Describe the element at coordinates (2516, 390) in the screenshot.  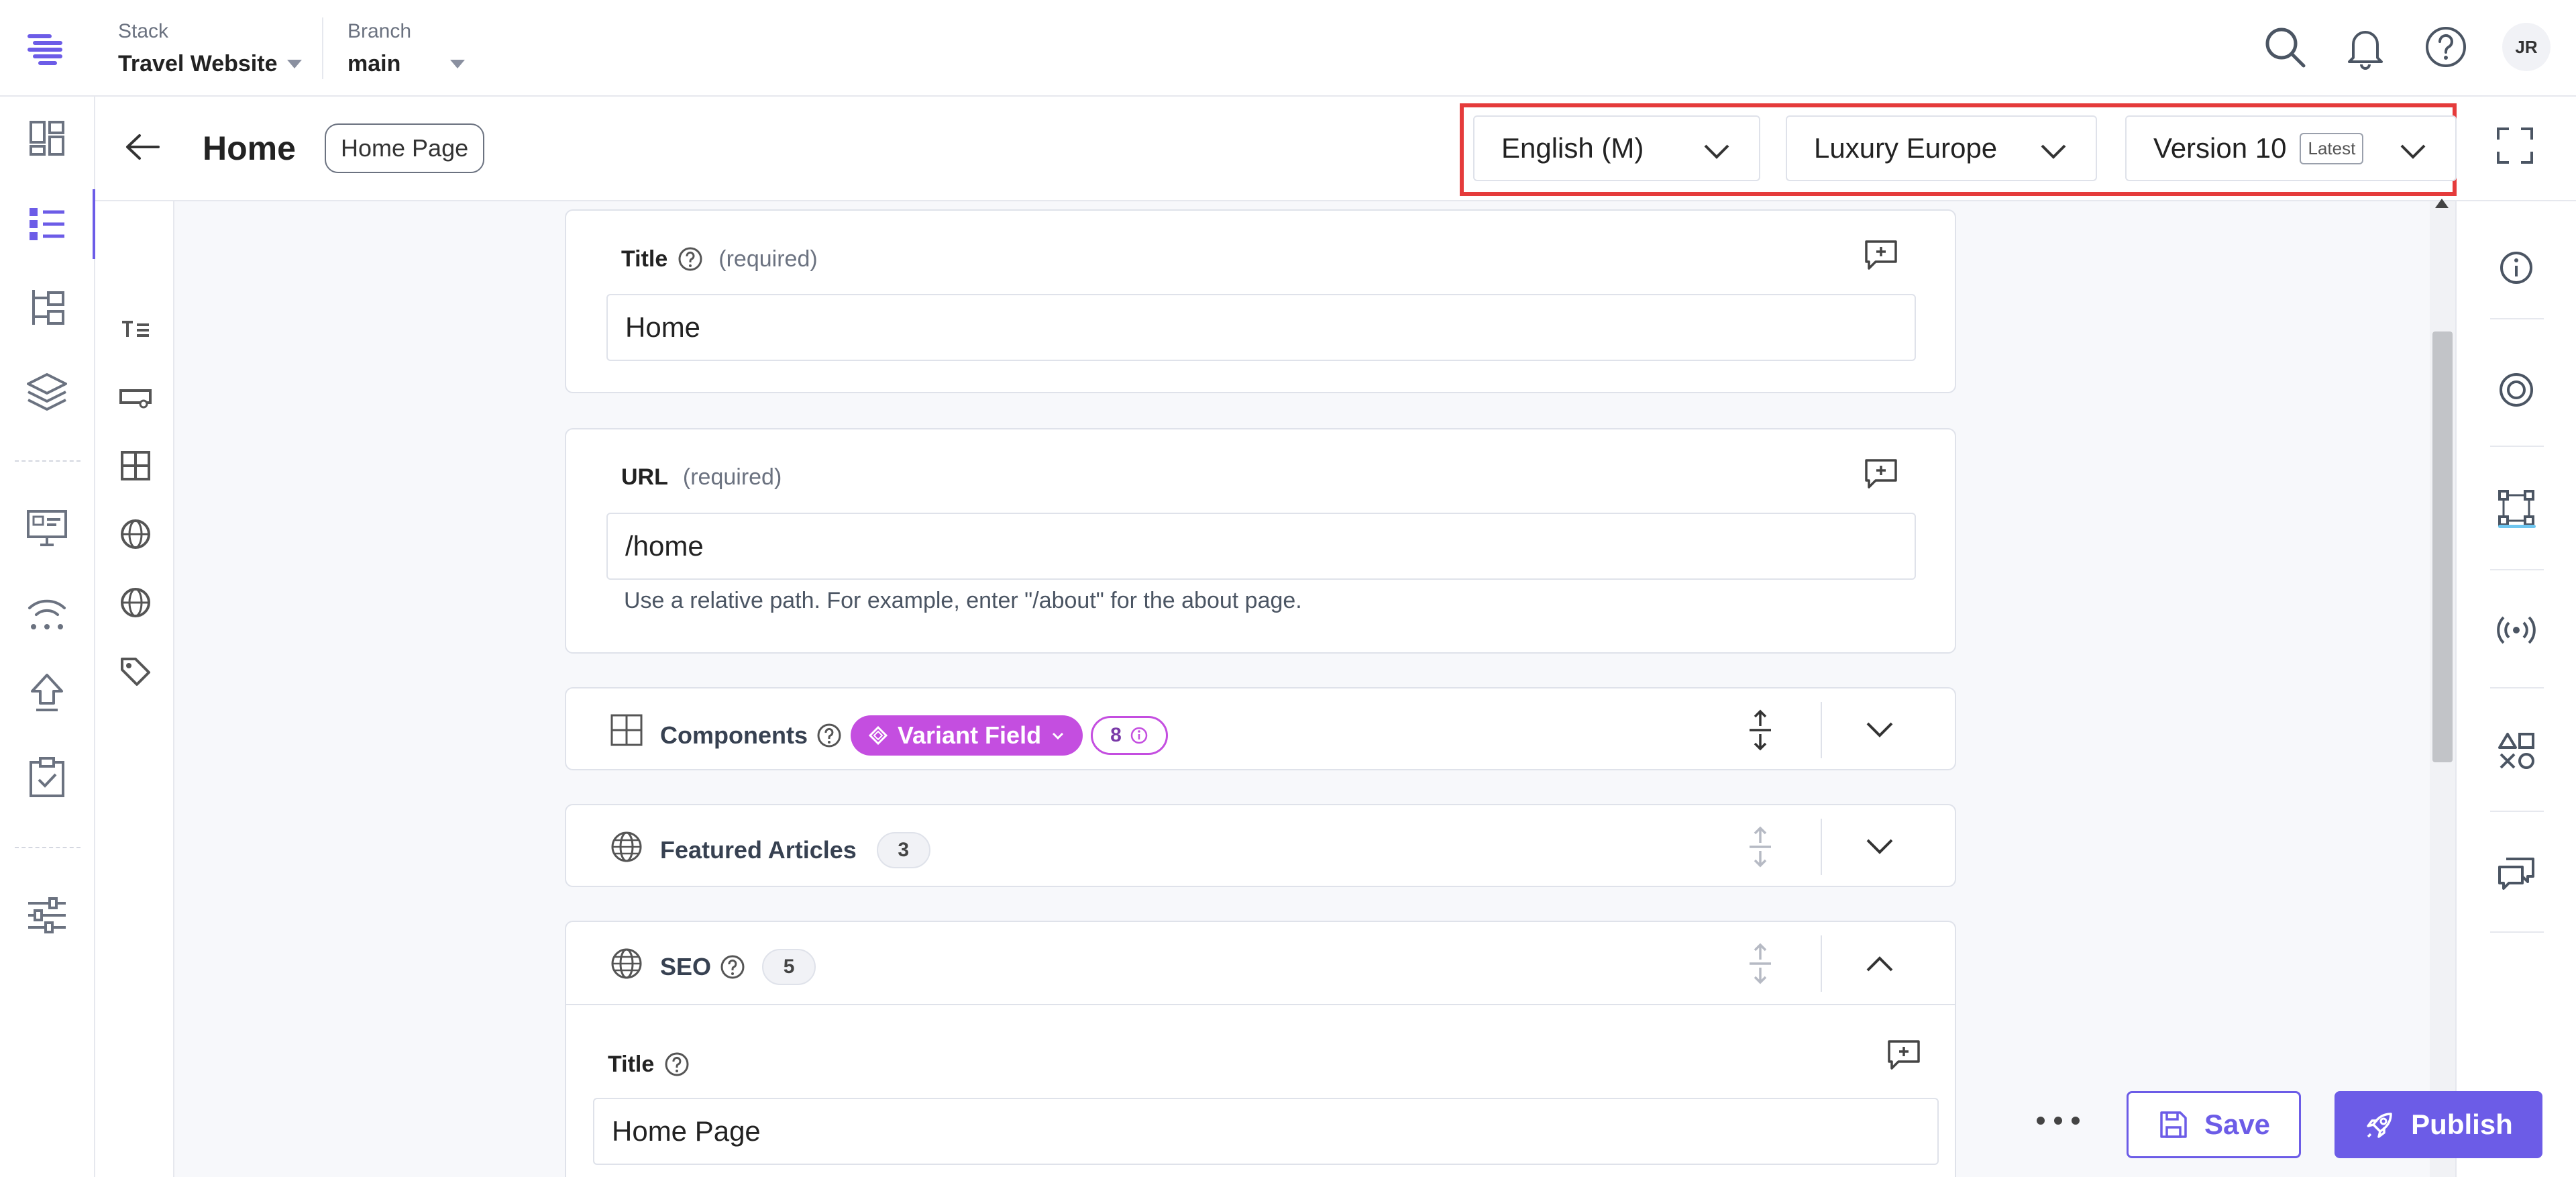
I see `target-icon` at that location.